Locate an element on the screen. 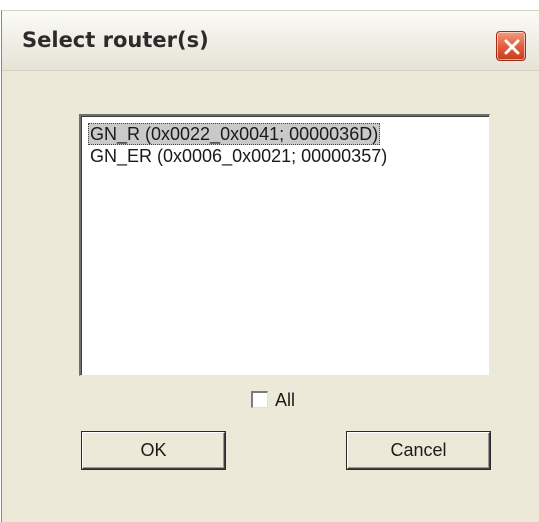 This screenshot has height=522, width=539. all-checkbox is located at coordinates (259, 399).